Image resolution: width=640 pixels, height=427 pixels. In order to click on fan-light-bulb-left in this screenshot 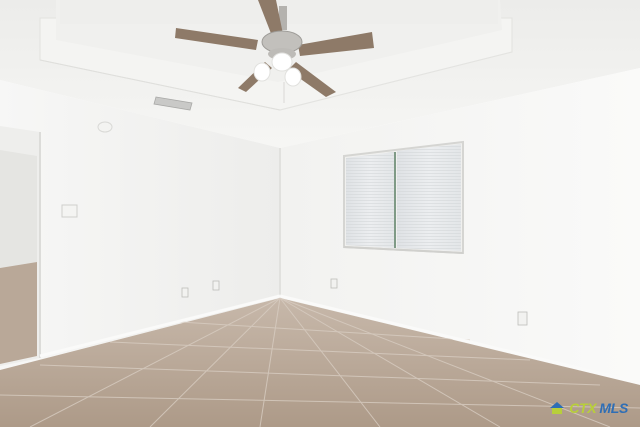, I will do `click(262, 72)`.